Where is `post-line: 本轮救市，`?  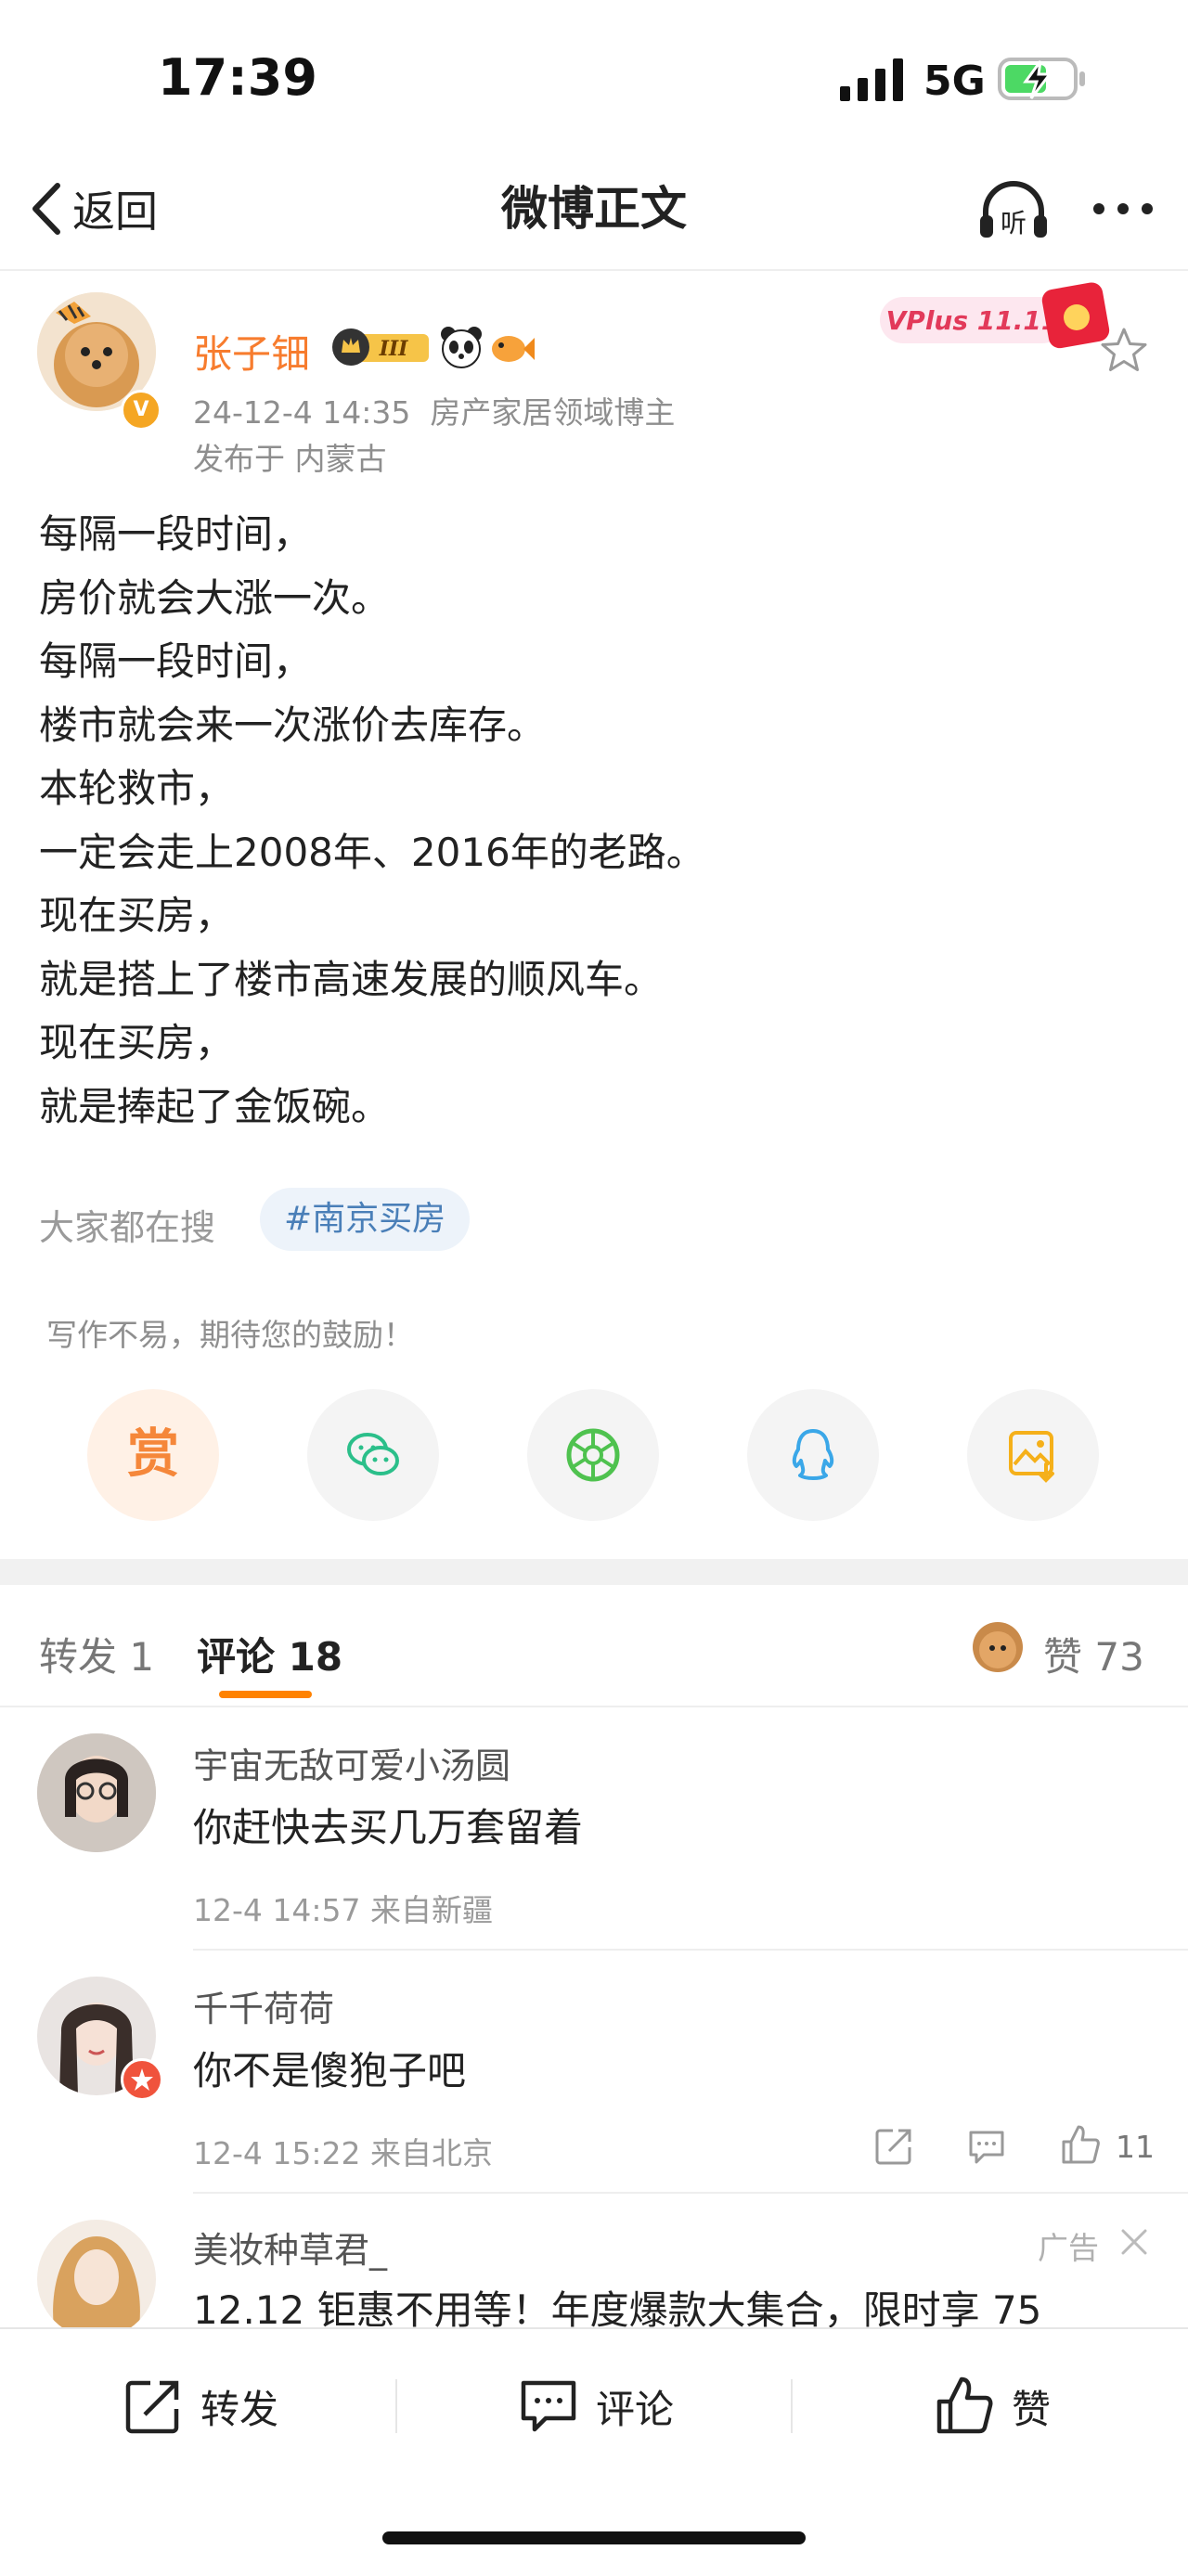
post-line: 本轮救市， is located at coordinates (137, 788).